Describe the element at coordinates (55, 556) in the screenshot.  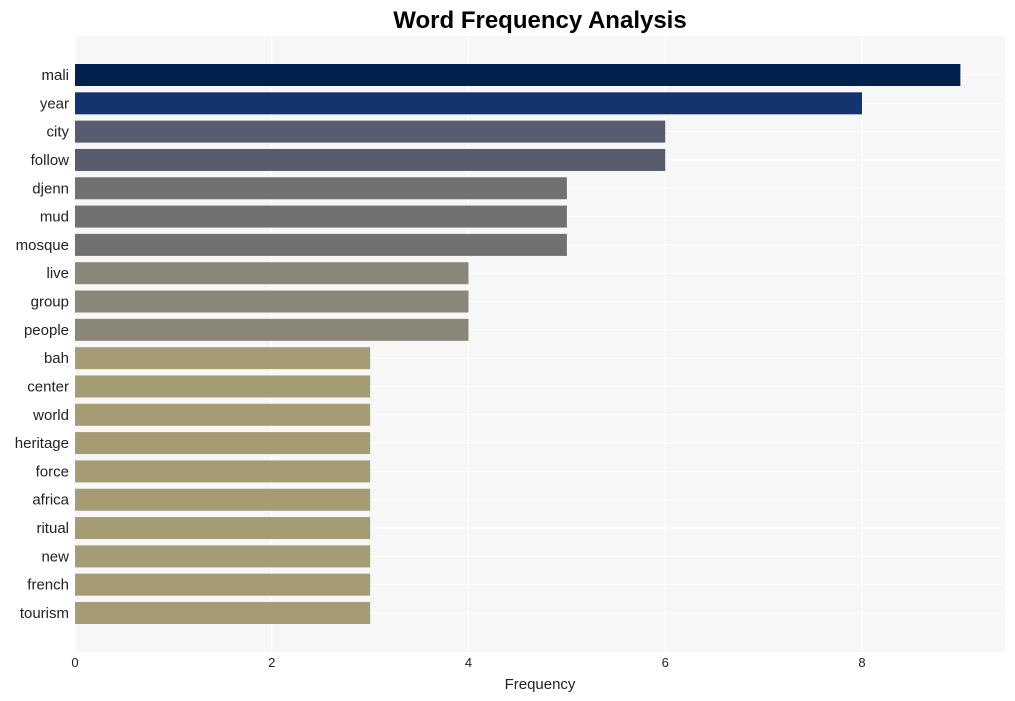
I see `y-label-new: new` at that location.